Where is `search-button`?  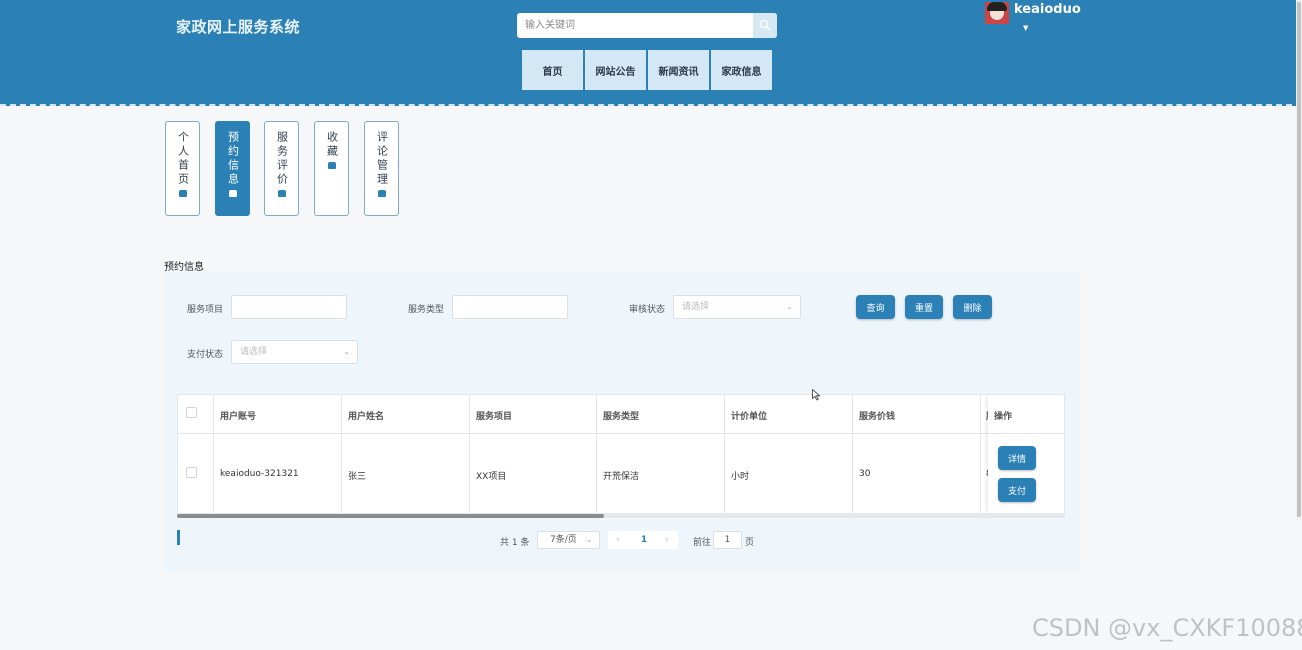
search-button is located at coordinates (765, 25).